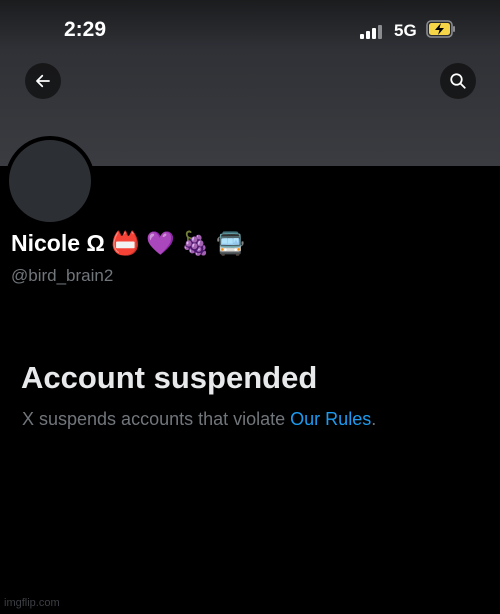 The image size is (500, 614). I want to click on search-icon, so click(458, 81).